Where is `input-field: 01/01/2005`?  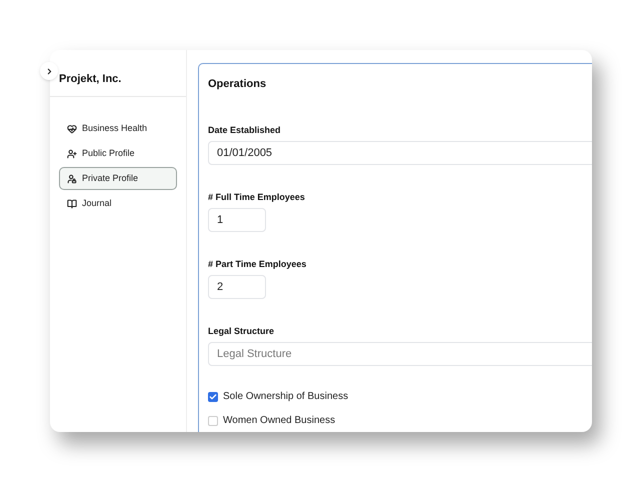 input-field: 01/01/2005 is located at coordinates (400, 153).